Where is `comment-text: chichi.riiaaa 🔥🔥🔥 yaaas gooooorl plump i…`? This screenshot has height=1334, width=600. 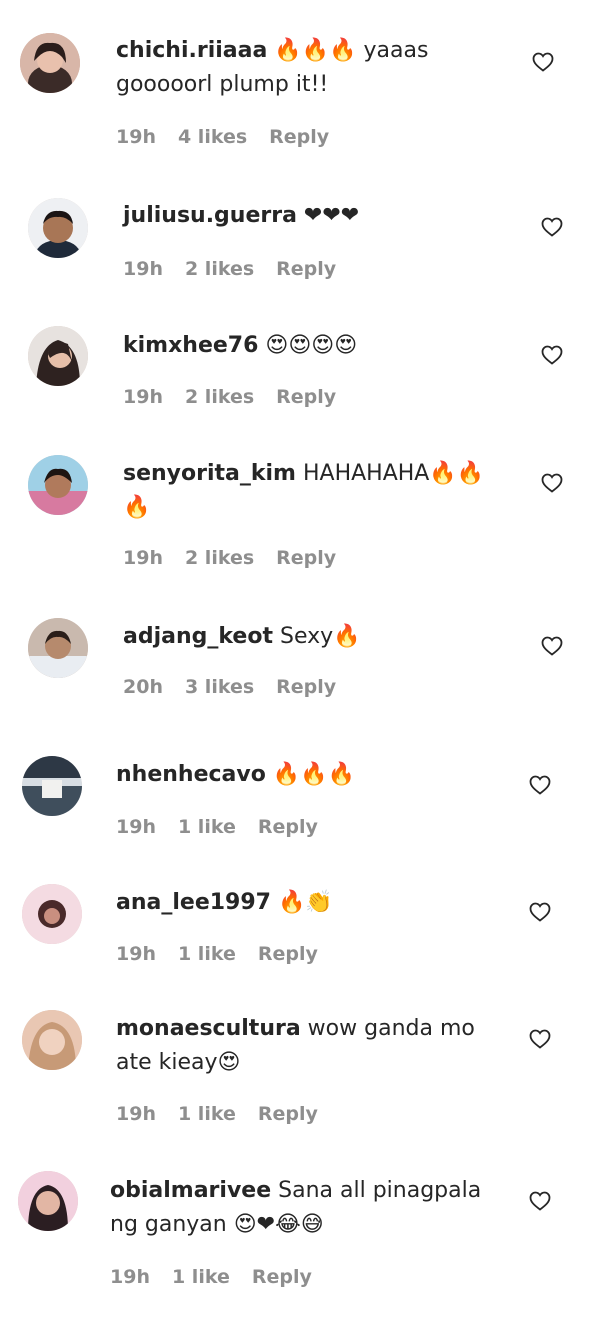 comment-text: chichi.riiaaa 🔥🔥🔥 yaaas gooooorl plump i… is located at coordinates (321, 68).